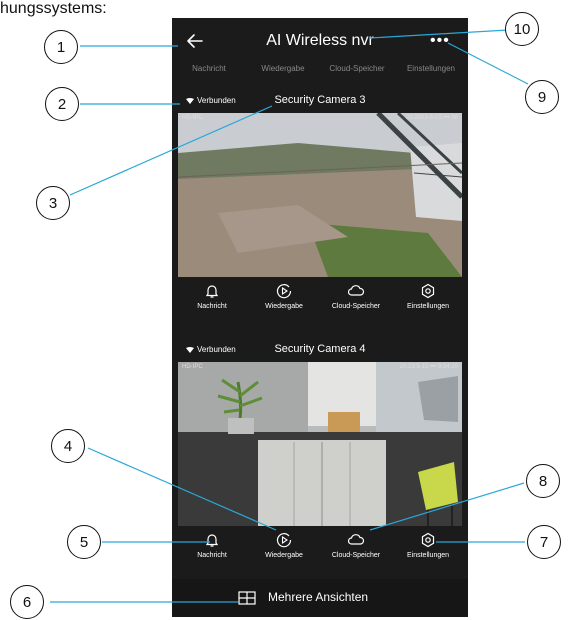 This screenshot has height=620, width=570. What do you see at coordinates (522, 29) in the screenshot?
I see `callout-10: 10` at bounding box center [522, 29].